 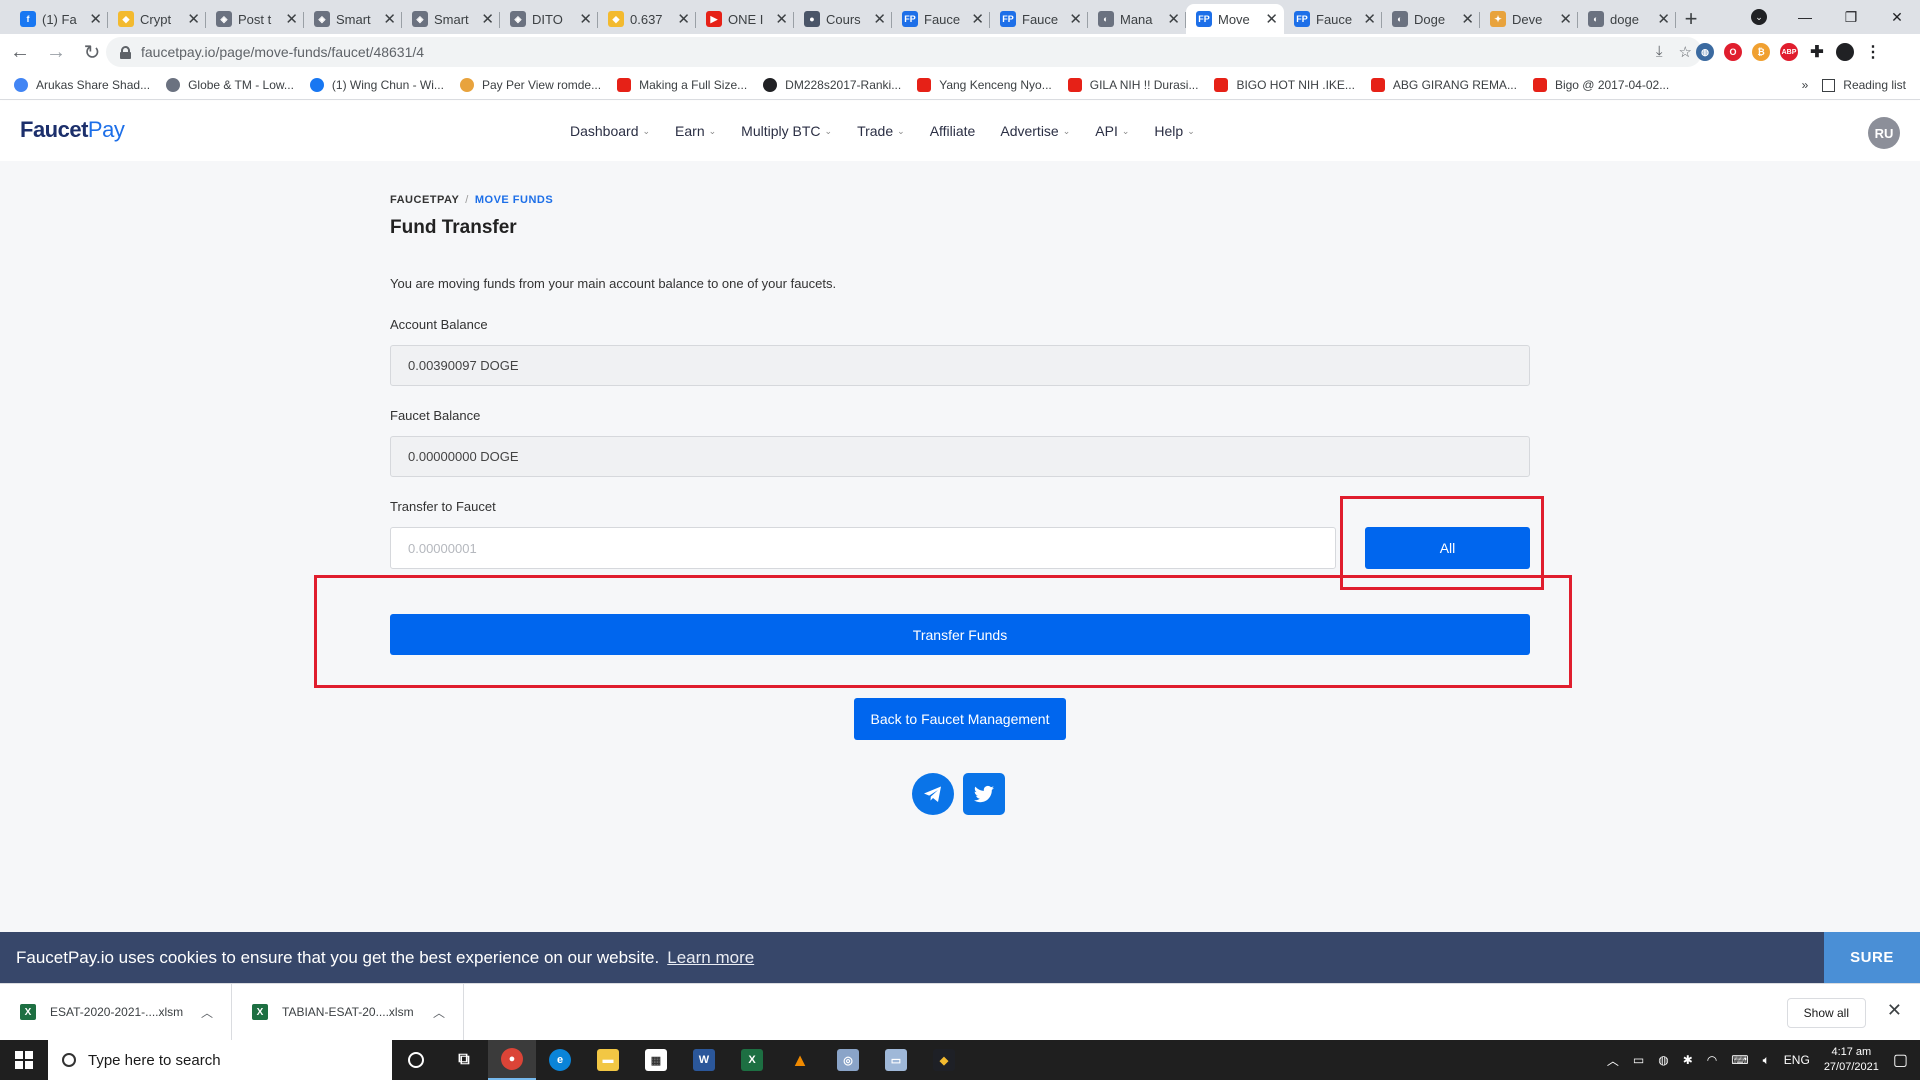 What do you see at coordinates (1627, 19) in the screenshot?
I see `browser-tab: ◐ doge ✕` at bounding box center [1627, 19].